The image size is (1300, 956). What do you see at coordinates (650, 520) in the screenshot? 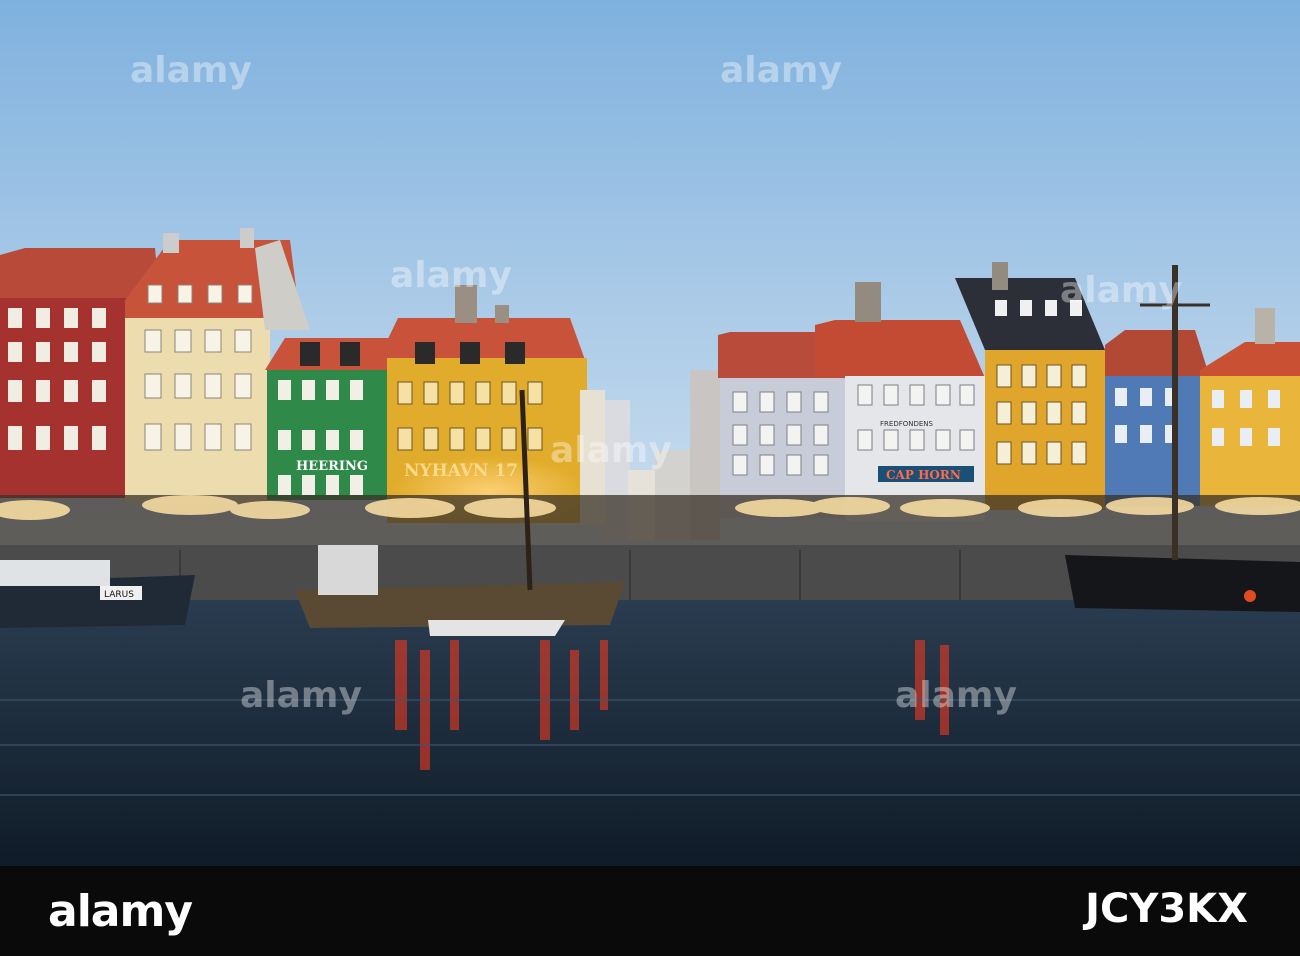
I see `quay-umbrellas` at bounding box center [650, 520].